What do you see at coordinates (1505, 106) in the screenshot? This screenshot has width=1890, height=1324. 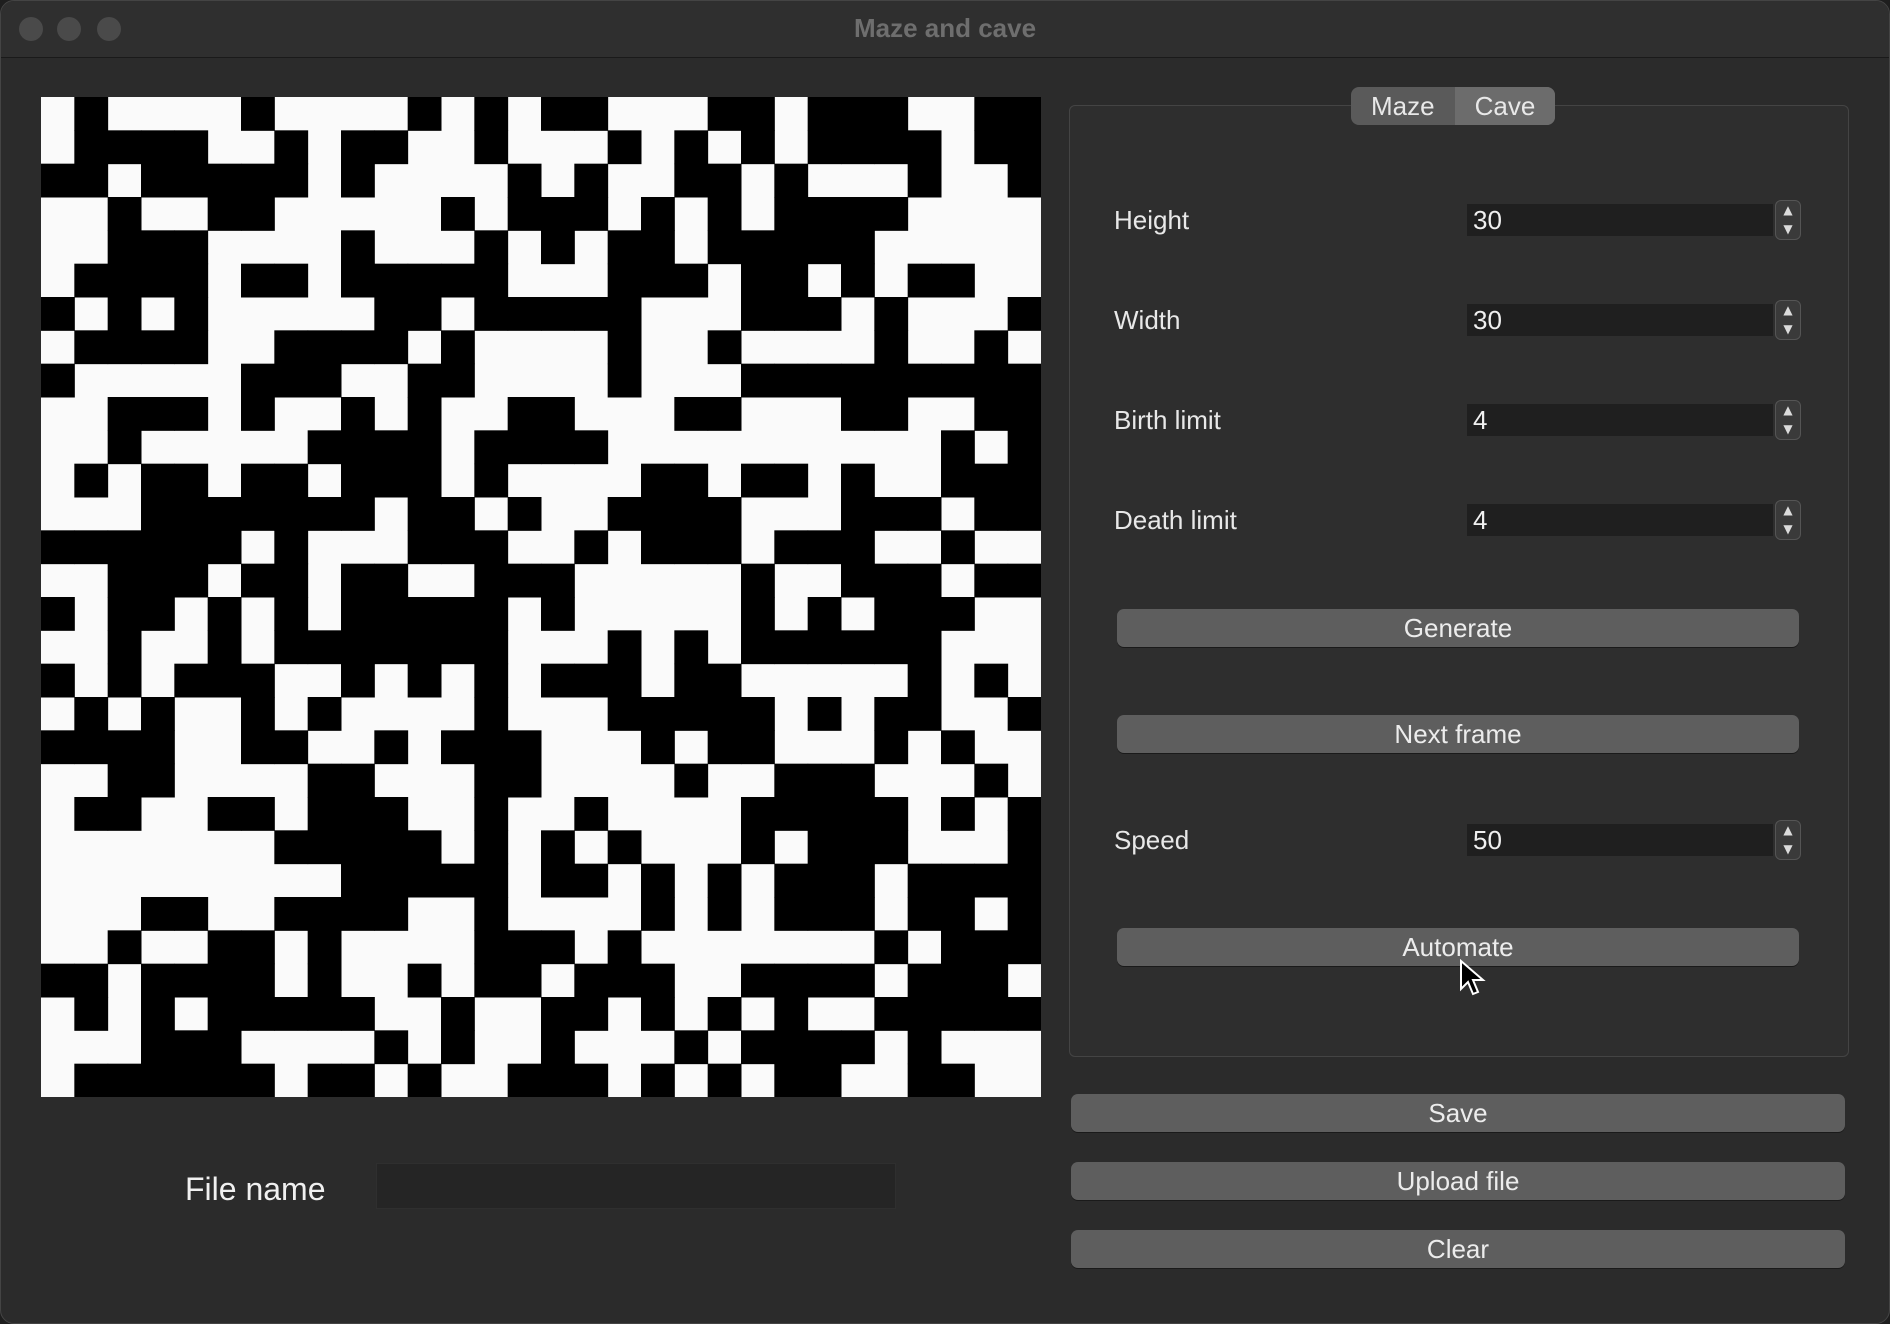 I see `tab-cave: Cave` at bounding box center [1505, 106].